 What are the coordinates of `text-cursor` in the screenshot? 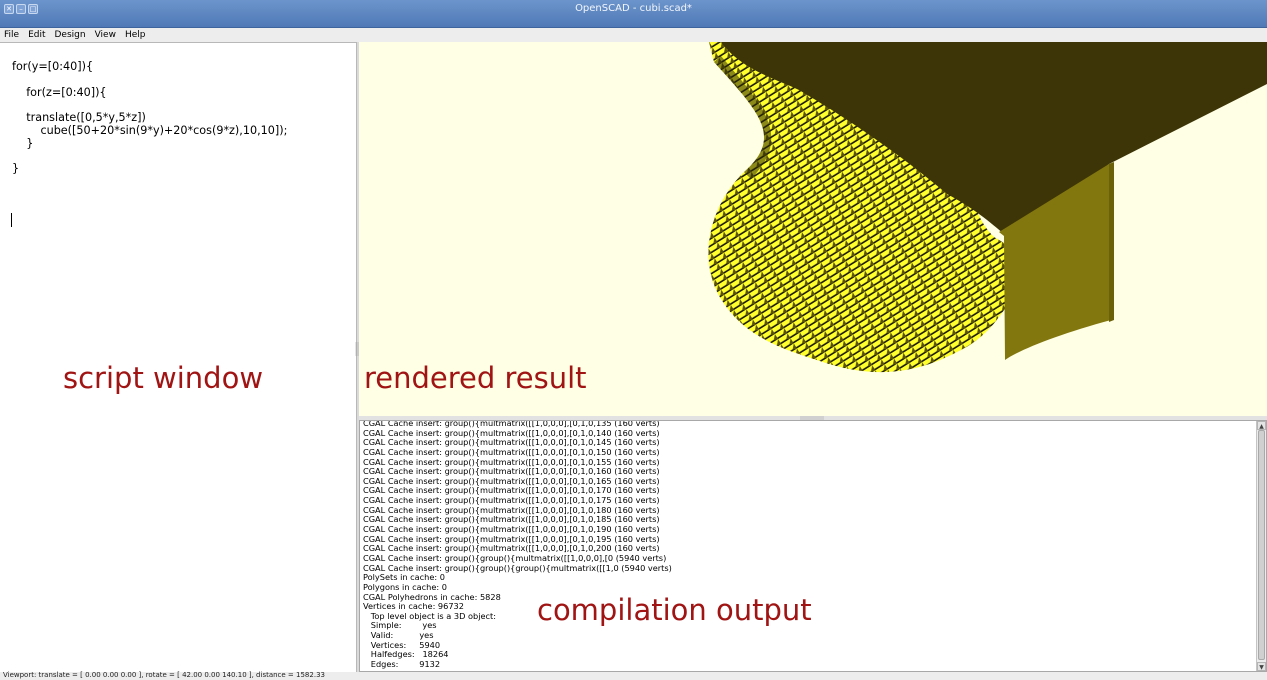 It's located at (11, 220).